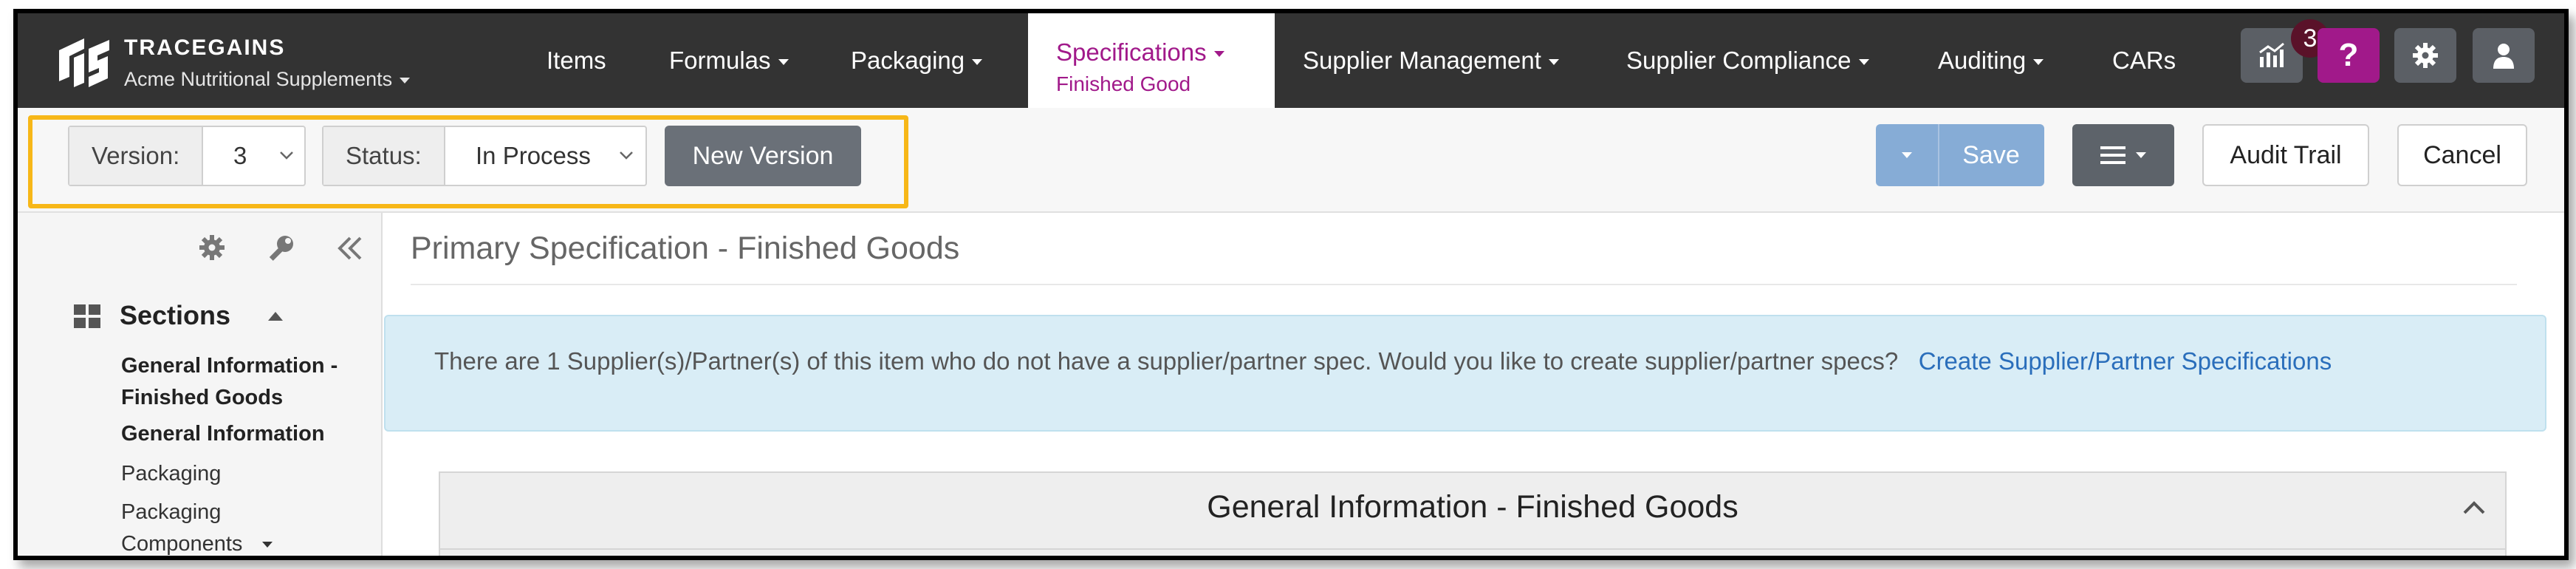  Describe the element at coordinates (2125, 361) in the screenshot. I see `create-supplier-partner-specs-link: Create Supplier/Partner Specifications` at that location.